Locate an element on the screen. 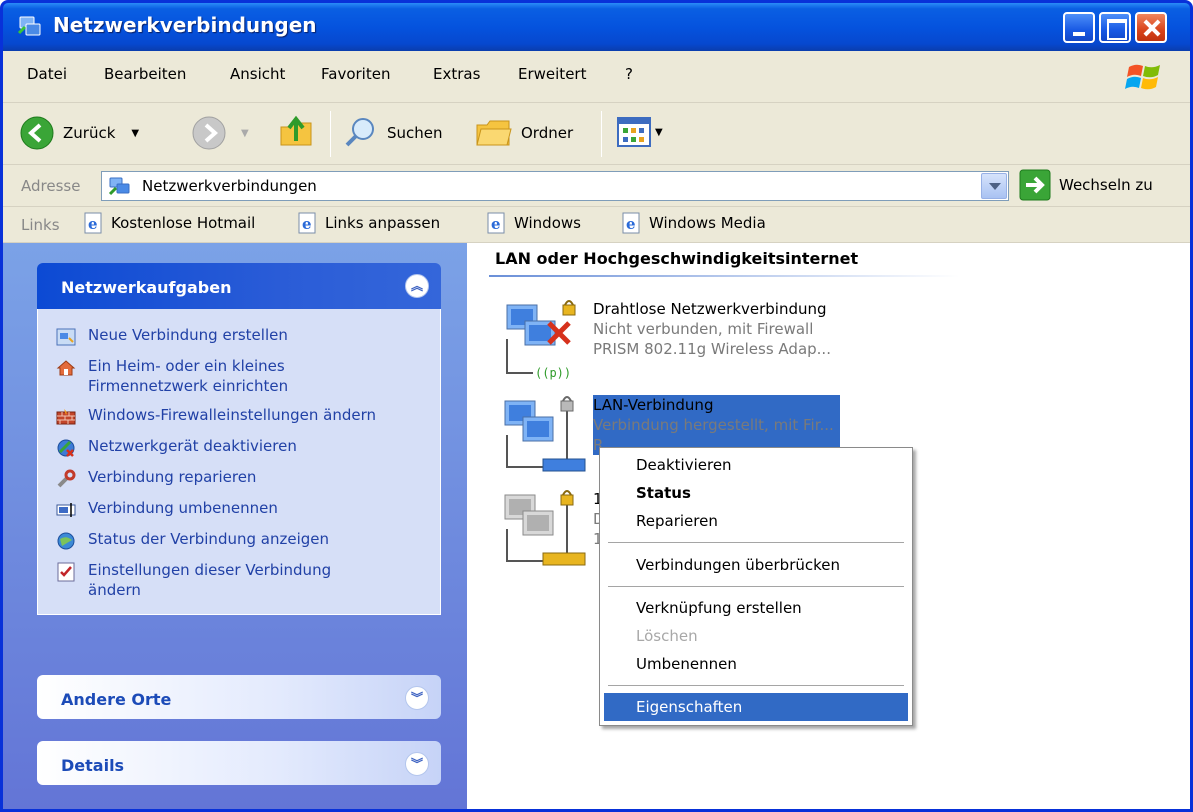 The image size is (1193, 812). menu-extras: Extras is located at coordinates (456, 74).